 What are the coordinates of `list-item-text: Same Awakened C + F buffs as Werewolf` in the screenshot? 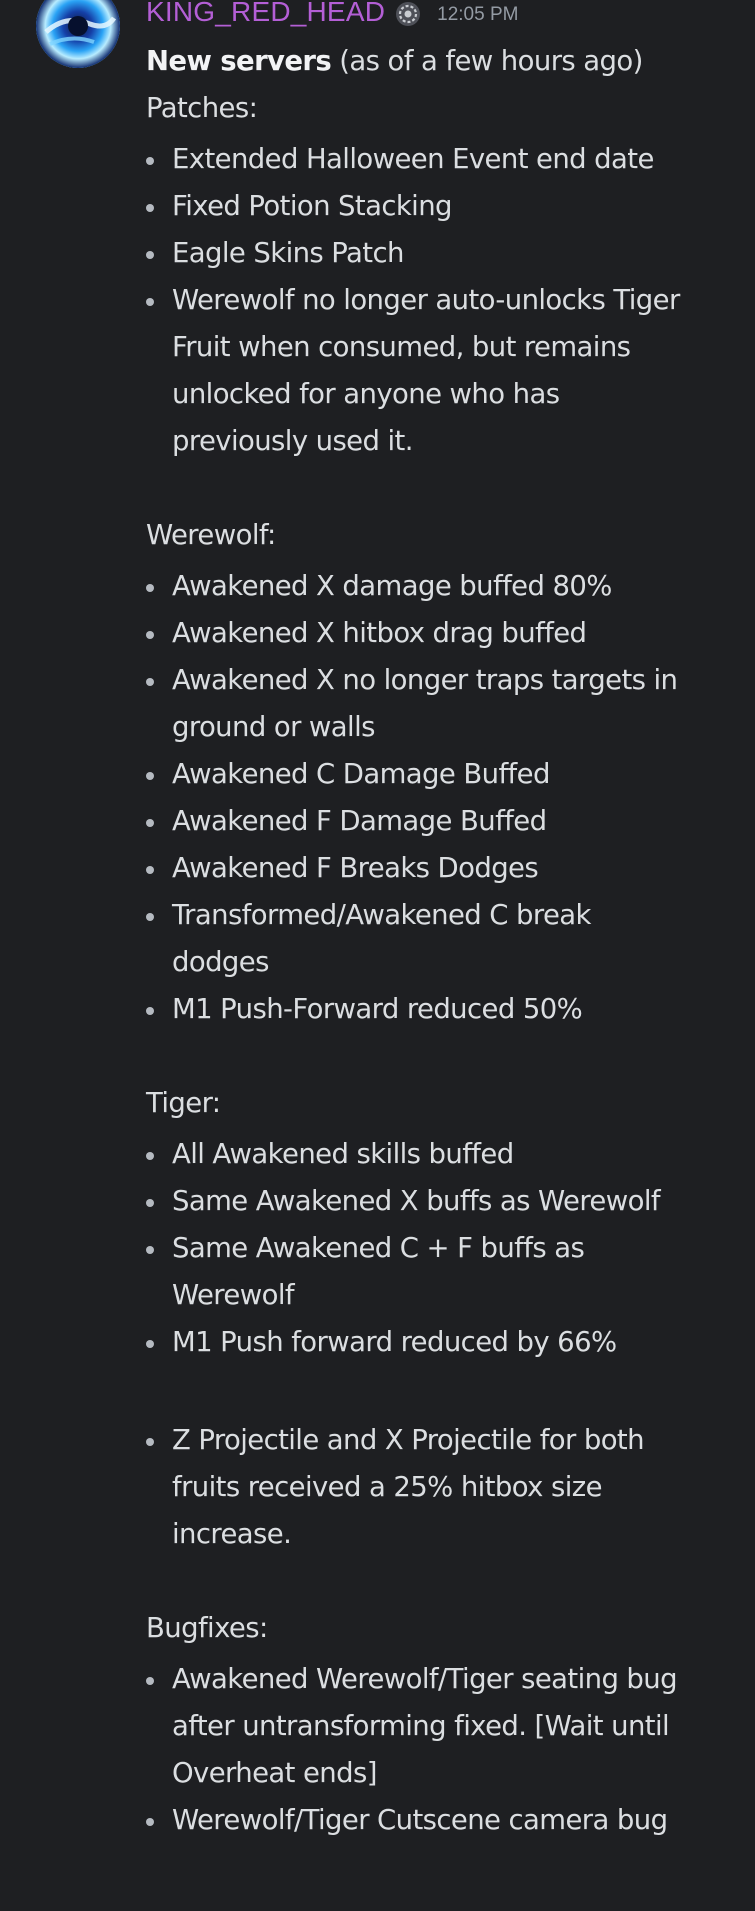 It's located at (459, 1272).